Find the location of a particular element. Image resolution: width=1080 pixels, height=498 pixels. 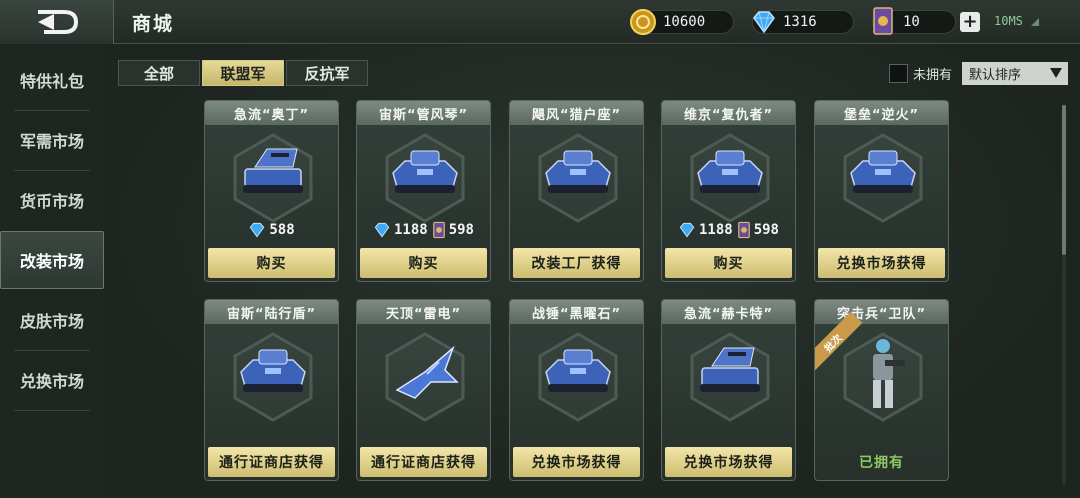

sidebar-item-currency-market: 货币市场 is located at coordinates (52, 200).